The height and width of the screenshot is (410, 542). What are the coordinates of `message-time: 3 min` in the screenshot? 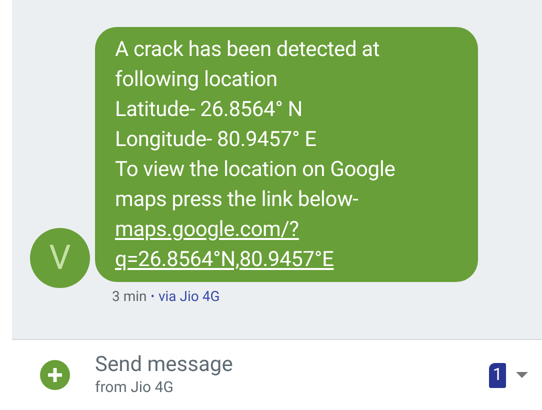 It's located at (129, 297).